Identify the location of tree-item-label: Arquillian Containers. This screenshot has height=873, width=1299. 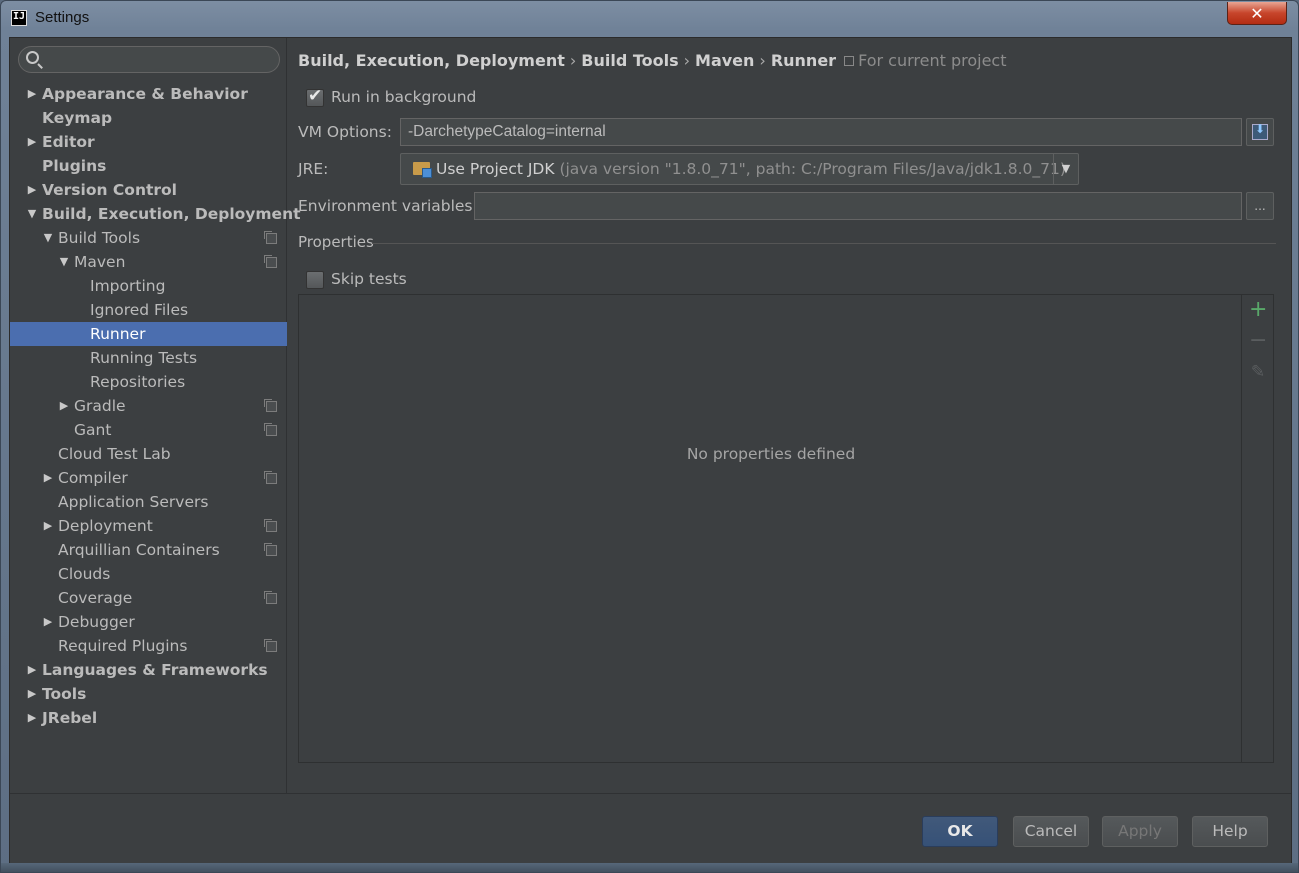
(139, 550).